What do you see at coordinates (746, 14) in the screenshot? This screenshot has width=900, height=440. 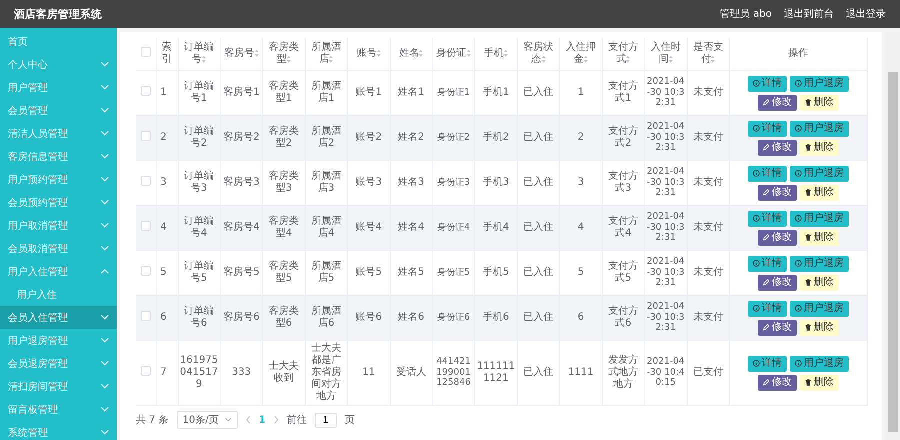 I see `user-label: 管理员 abo` at bounding box center [746, 14].